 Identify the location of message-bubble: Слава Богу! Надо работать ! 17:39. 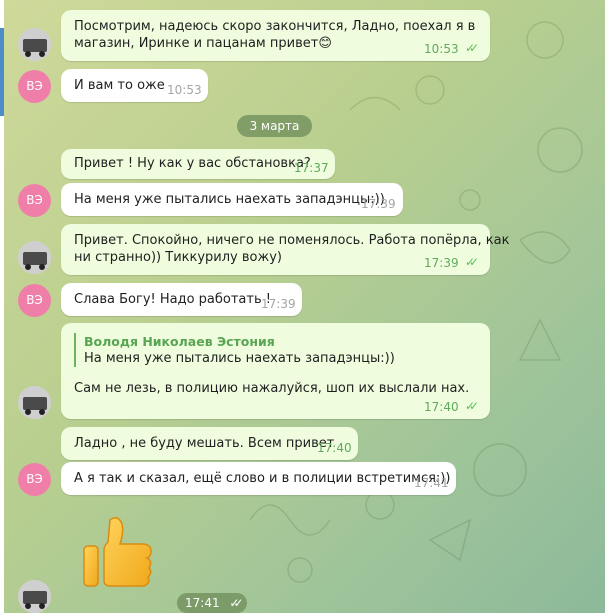
(181, 299).